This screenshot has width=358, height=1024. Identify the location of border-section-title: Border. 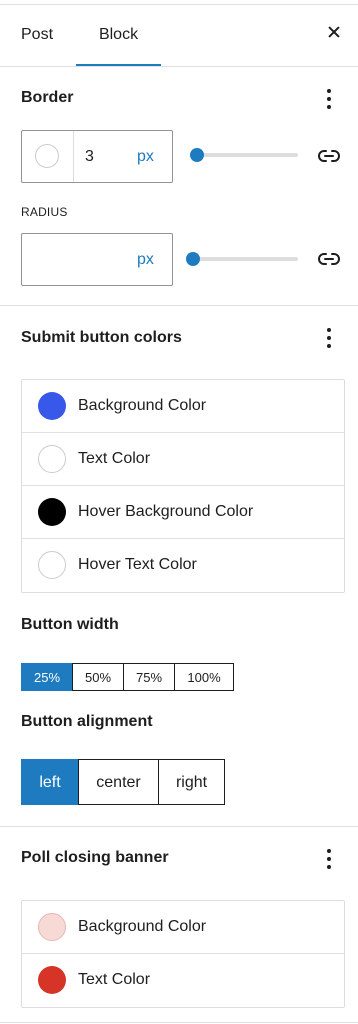
(47, 97).